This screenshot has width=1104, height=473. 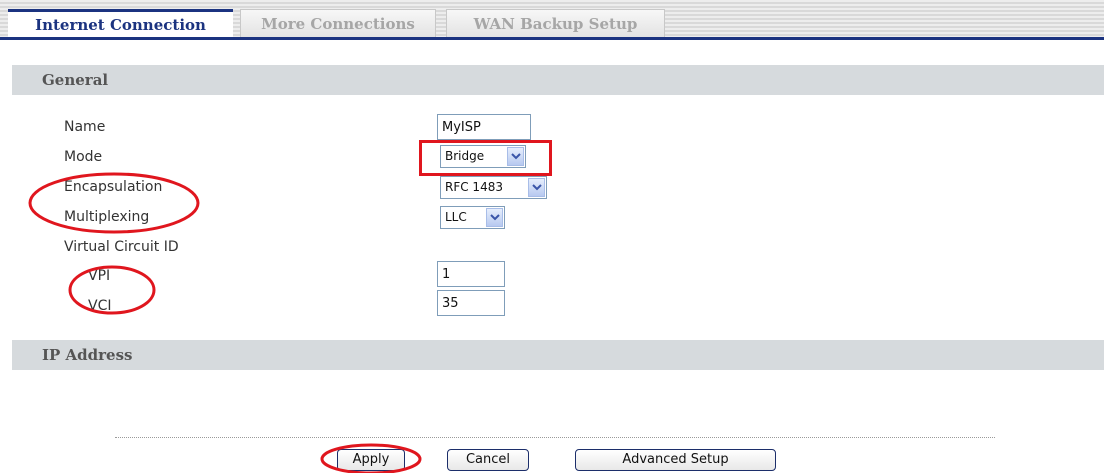 I want to click on separator, so click(x=555, y=437).